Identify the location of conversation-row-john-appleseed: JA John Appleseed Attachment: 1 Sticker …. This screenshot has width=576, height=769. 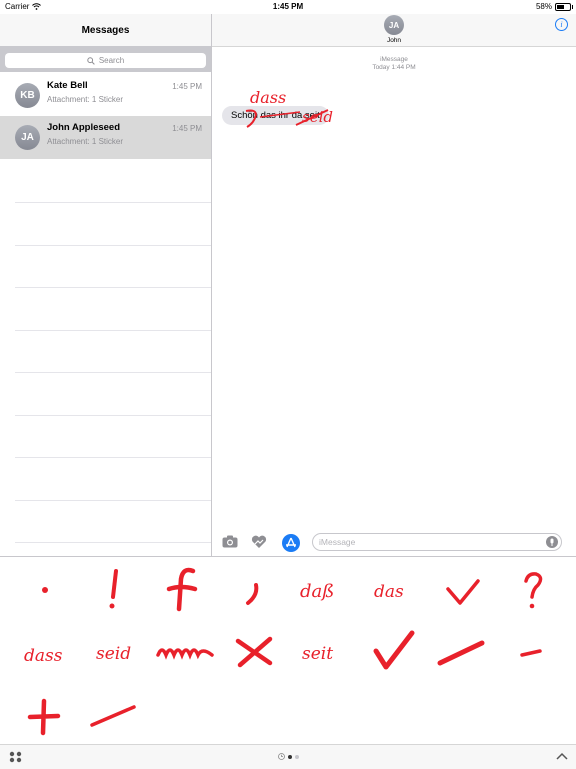
(105, 137).